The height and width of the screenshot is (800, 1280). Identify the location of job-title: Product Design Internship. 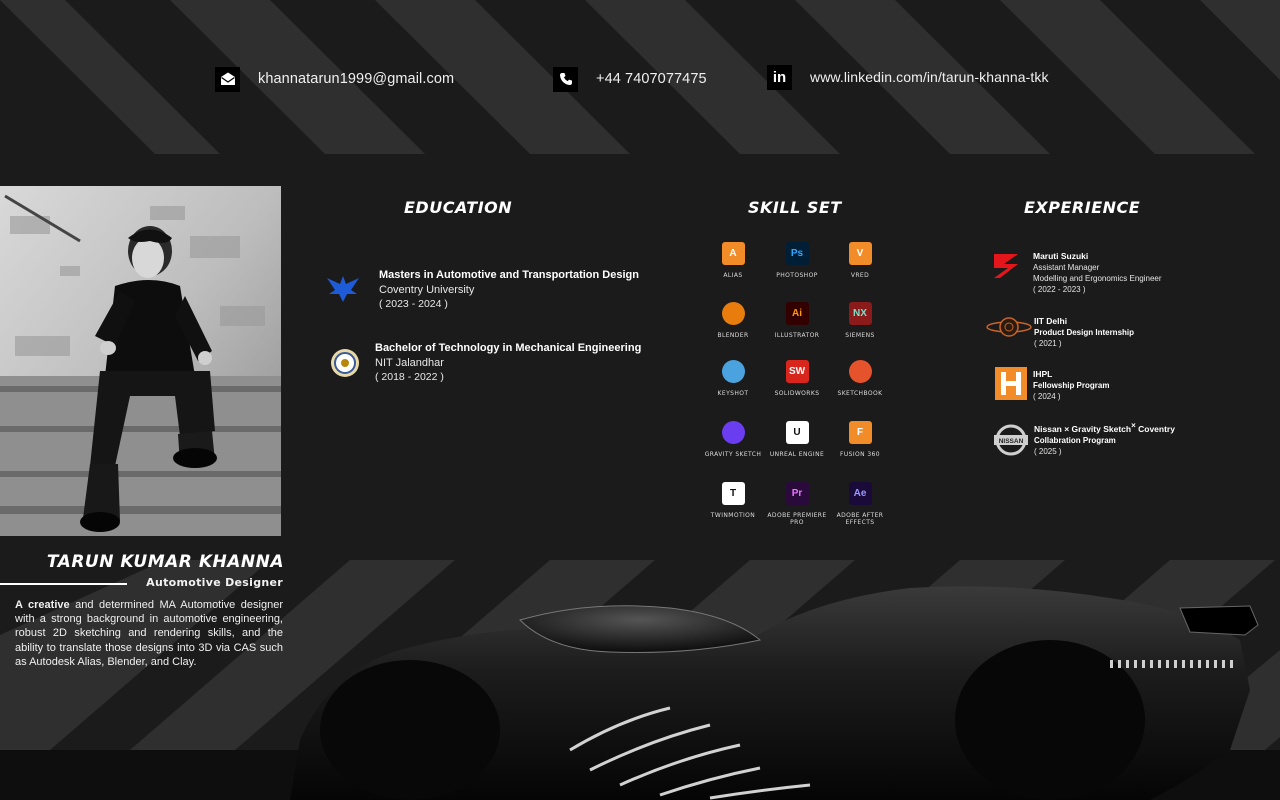
(1084, 332).